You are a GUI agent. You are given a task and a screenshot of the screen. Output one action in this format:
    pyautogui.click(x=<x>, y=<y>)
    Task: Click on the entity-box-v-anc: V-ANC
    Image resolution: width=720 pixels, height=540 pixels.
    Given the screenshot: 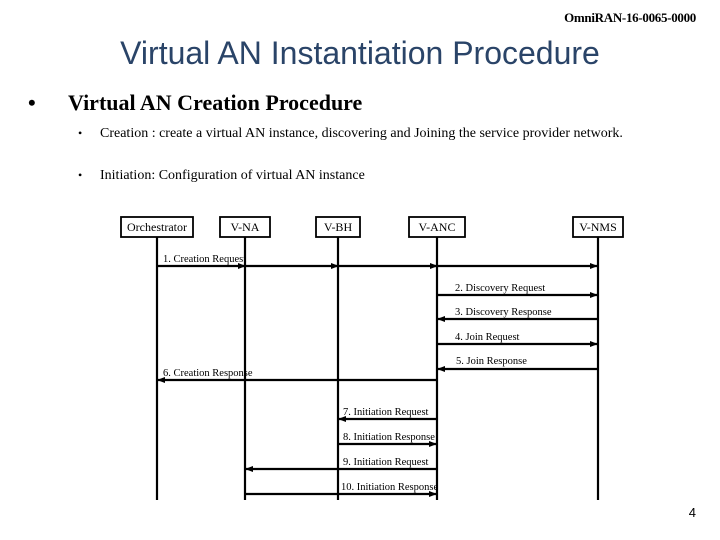 What is the action you would take?
    pyautogui.click(x=437, y=227)
    